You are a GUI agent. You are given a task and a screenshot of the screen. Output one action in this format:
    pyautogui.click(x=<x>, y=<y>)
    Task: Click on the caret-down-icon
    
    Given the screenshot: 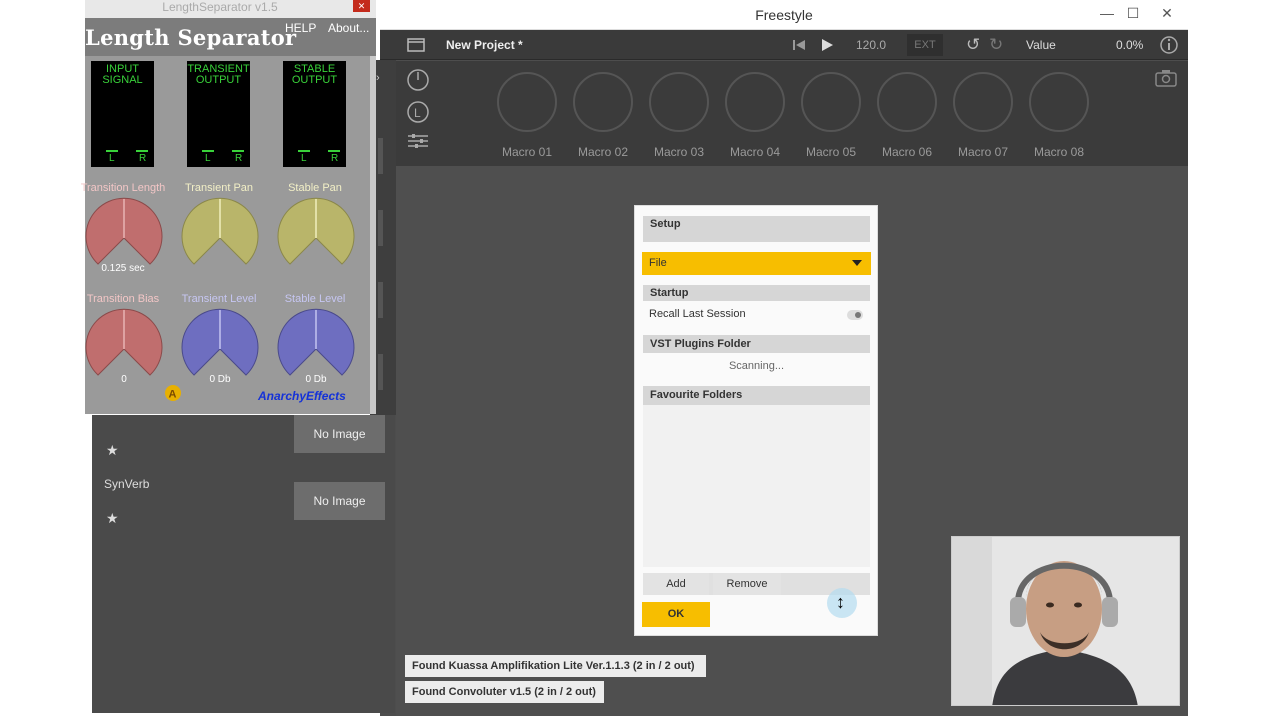 What is the action you would take?
    pyautogui.click(x=857, y=263)
    